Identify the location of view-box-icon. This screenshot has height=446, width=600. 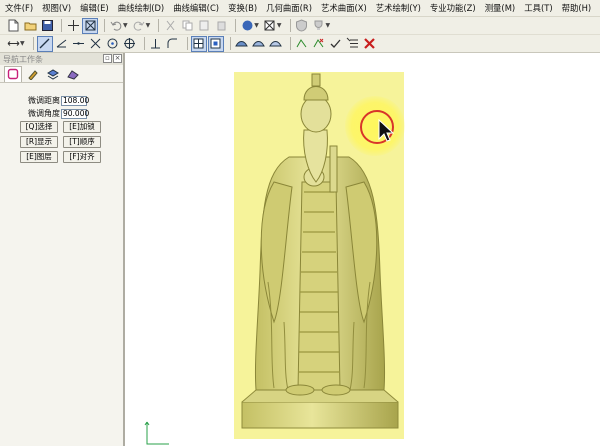
(270, 26).